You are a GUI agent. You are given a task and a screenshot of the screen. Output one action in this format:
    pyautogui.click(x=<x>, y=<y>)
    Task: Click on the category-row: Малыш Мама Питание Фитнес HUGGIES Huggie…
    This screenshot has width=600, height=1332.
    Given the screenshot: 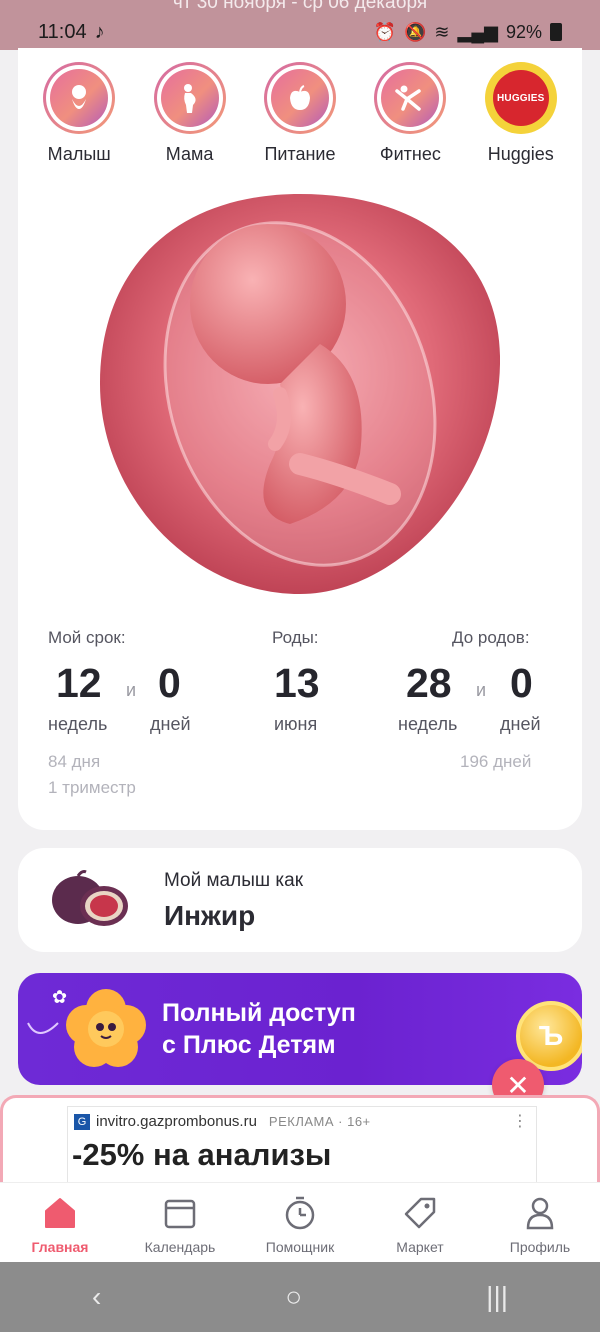 What is the action you would take?
    pyautogui.click(x=300, y=113)
    